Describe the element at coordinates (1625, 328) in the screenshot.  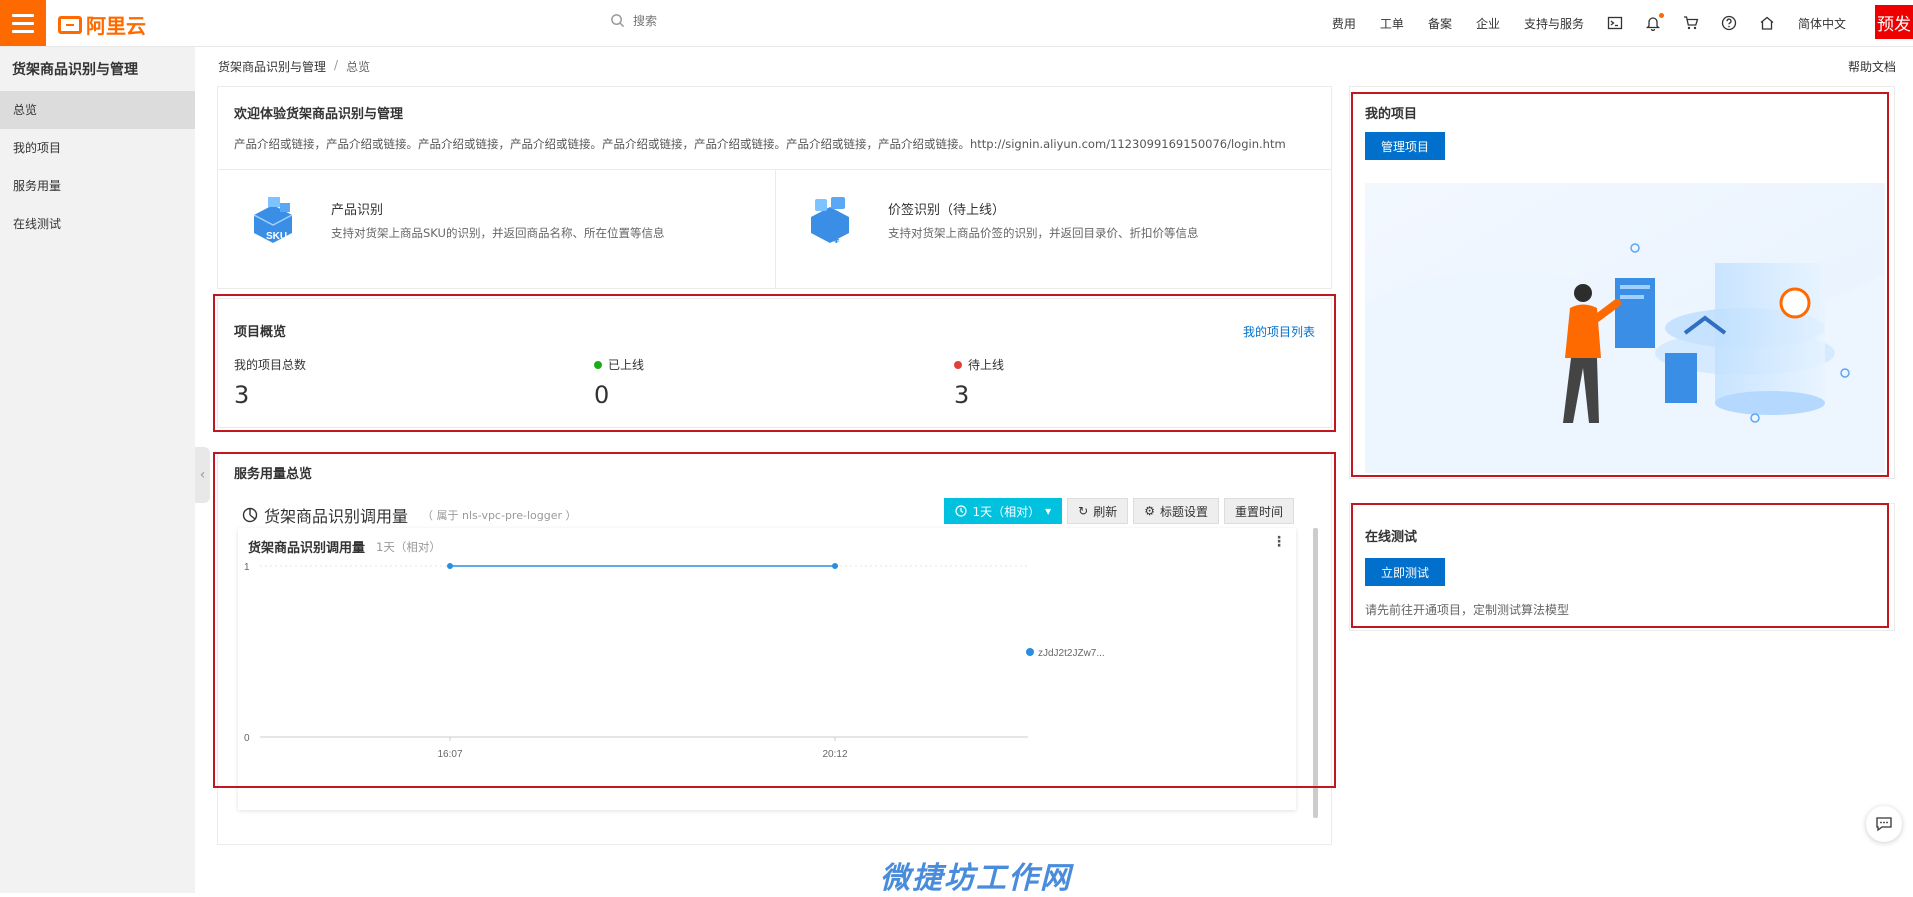
I see `project-illustration` at that location.